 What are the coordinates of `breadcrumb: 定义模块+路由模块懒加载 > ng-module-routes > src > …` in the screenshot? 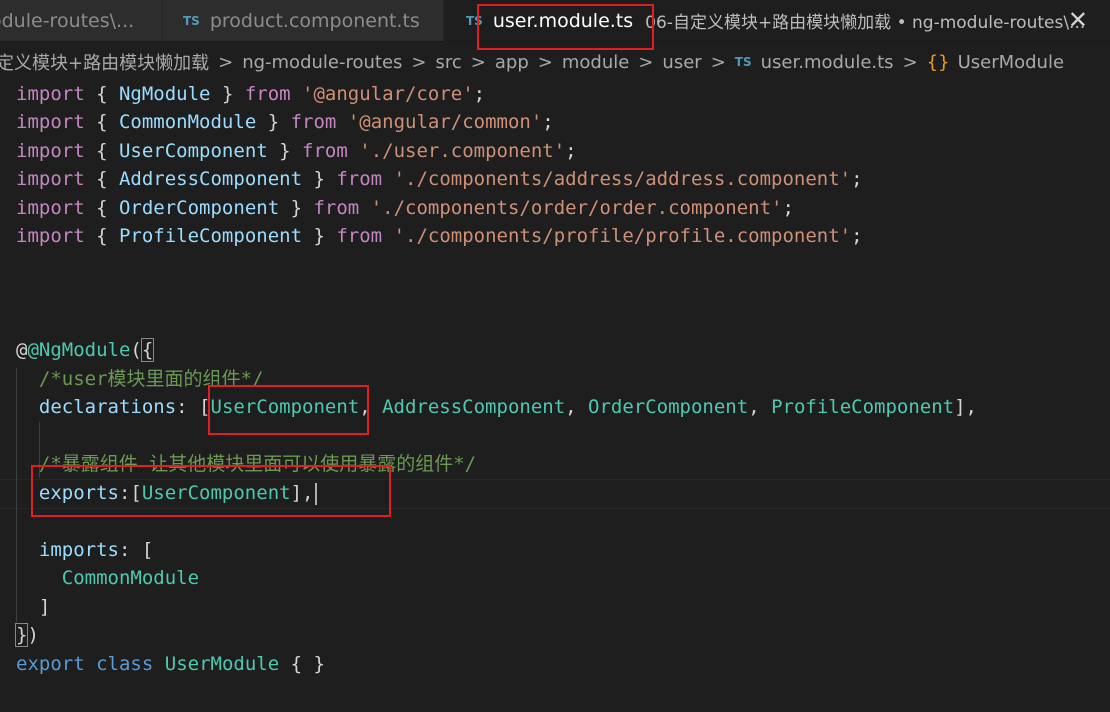 It's located at (555, 62).